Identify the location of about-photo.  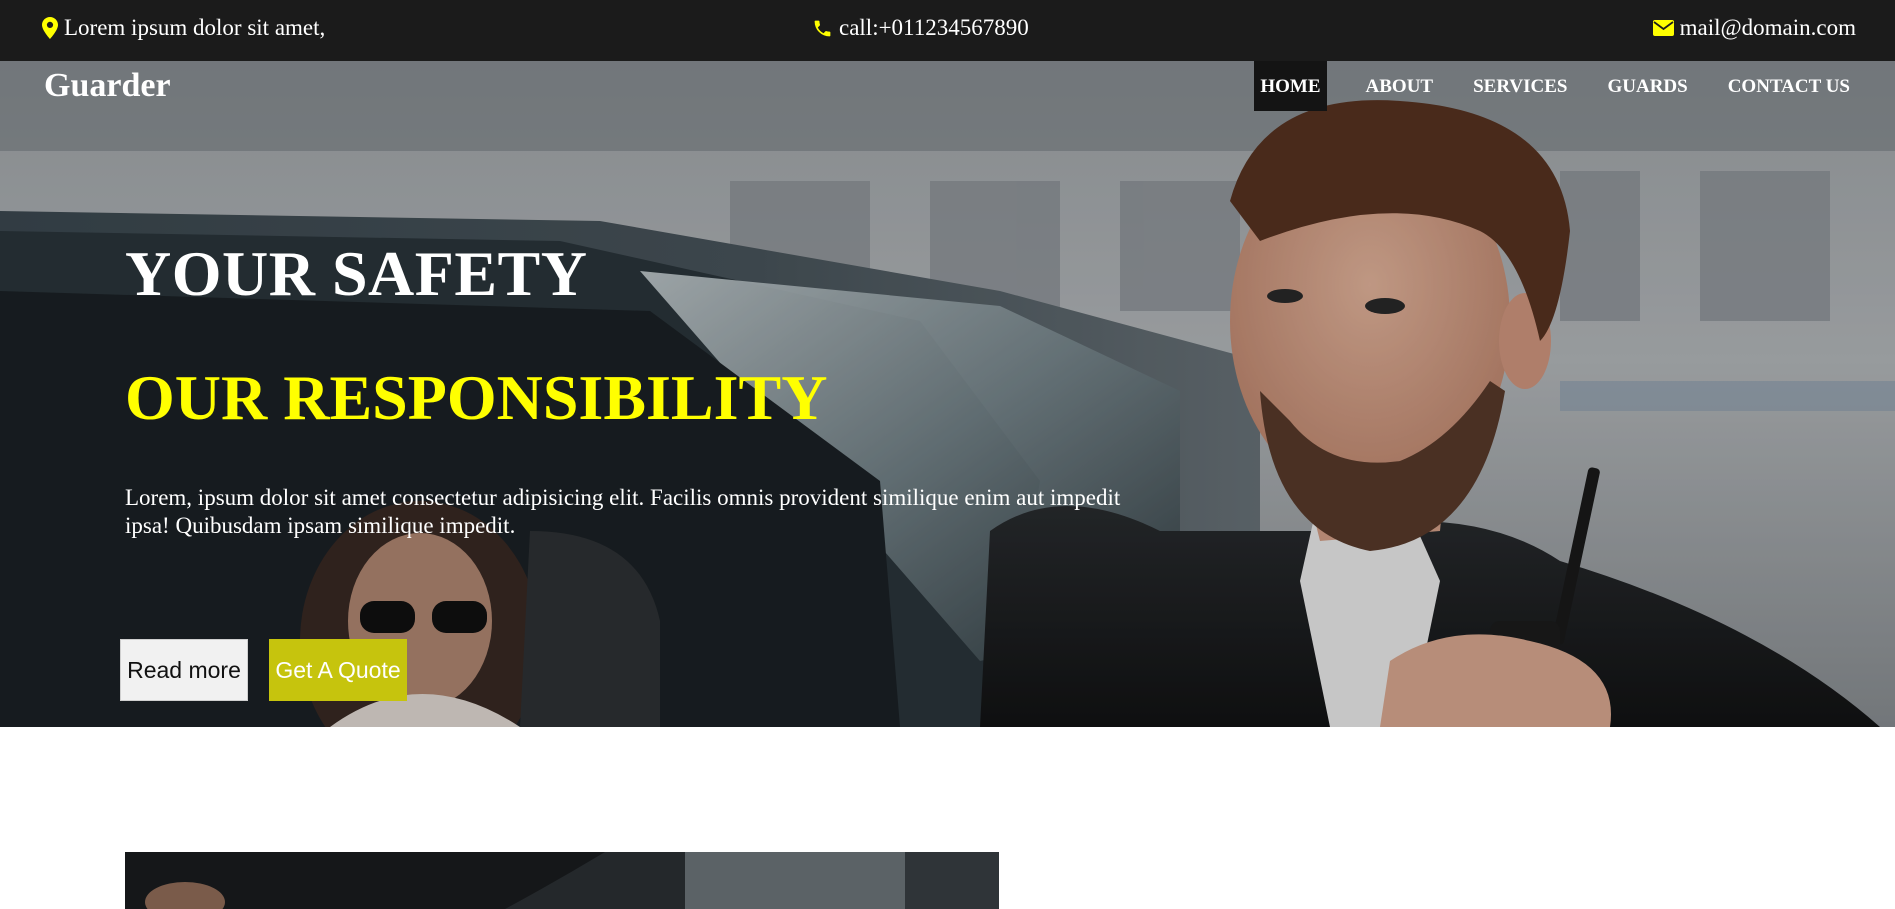
(562, 880).